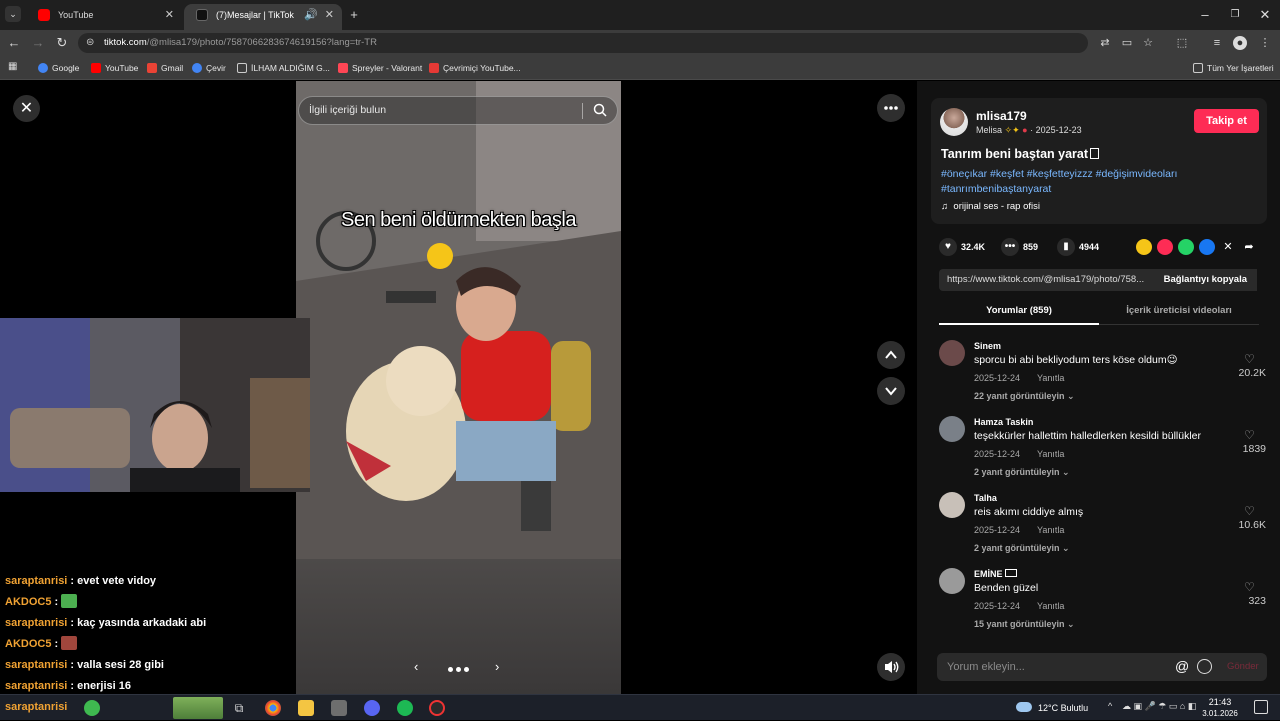  What do you see at coordinates (1265, 43) in the screenshot?
I see `menu-icon: ⋮` at bounding box center [1265, 43].